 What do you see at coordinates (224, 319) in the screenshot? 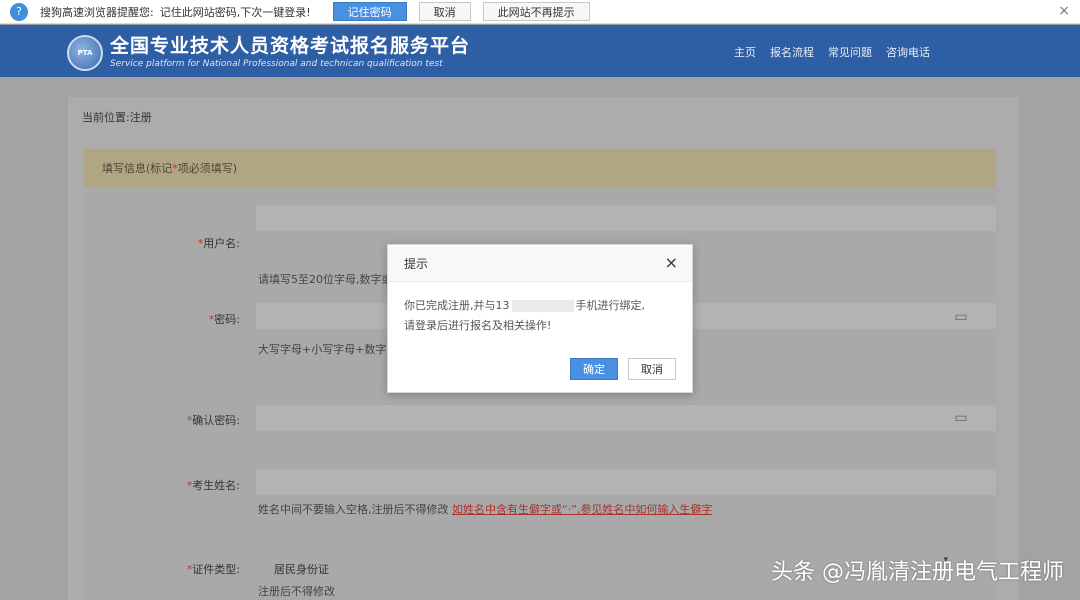
I see `password-label: *密码:` at bounding box center [224, 319].